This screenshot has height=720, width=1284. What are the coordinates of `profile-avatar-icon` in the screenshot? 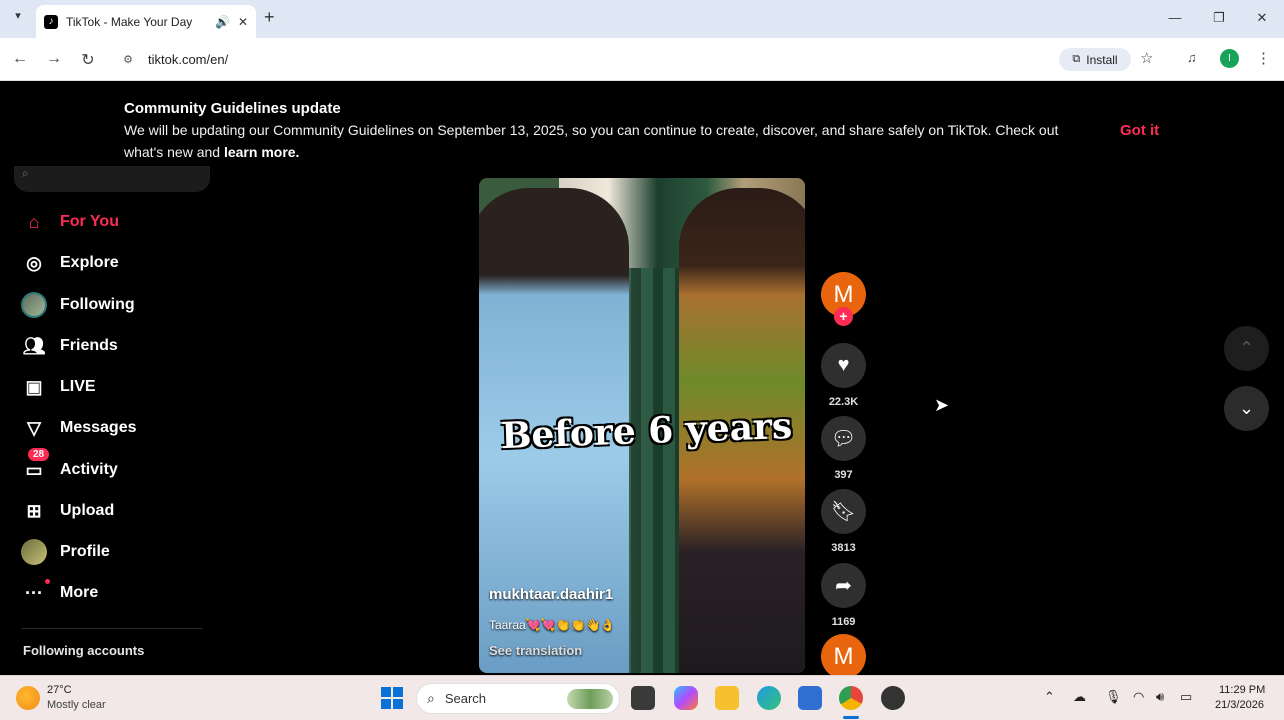 It's located at (34, 552).